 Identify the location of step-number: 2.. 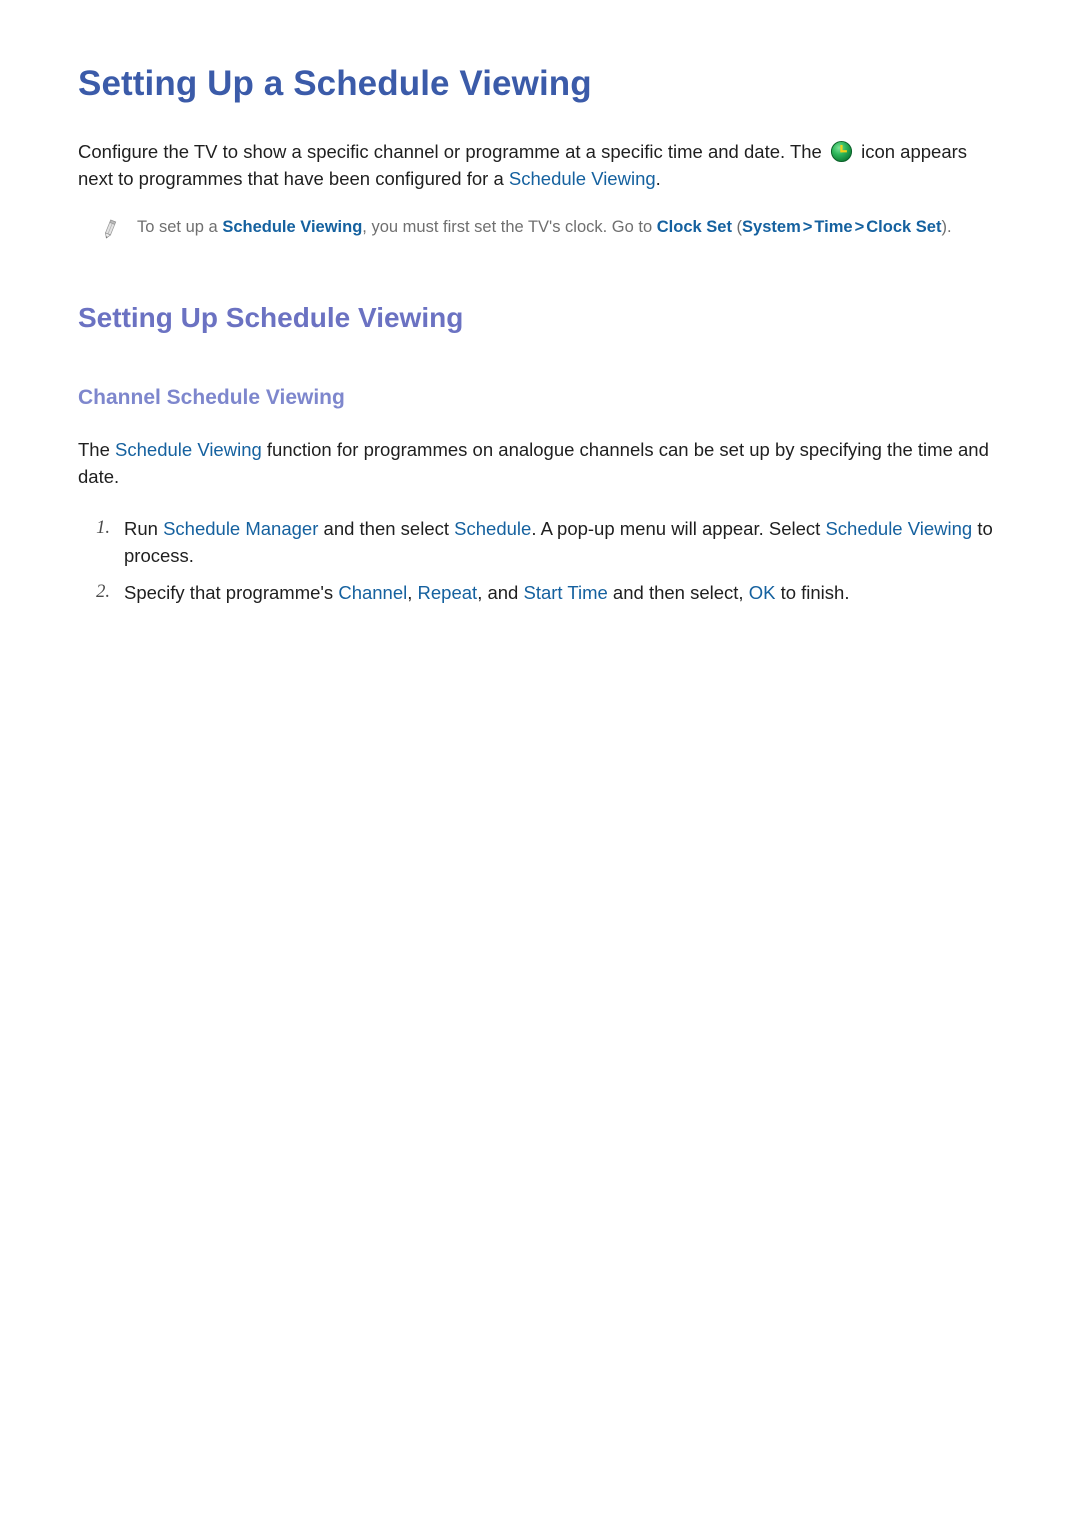
(103, 592).